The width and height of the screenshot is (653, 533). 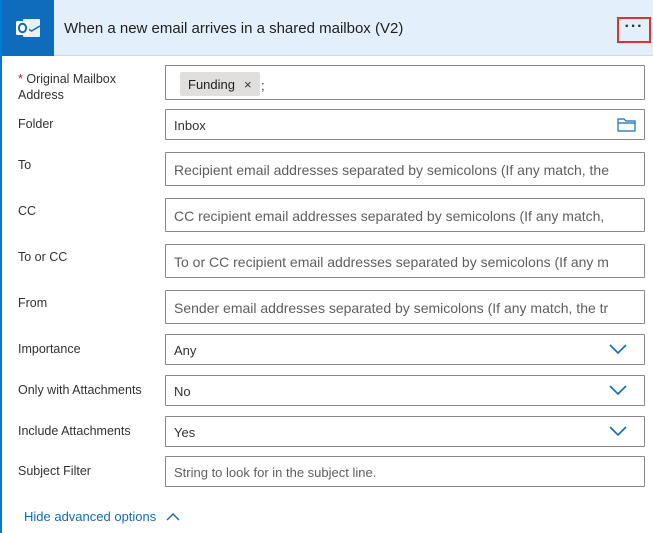 What do you see at coordinates (74, 431) in the screenshot?
I see `include-attachments-label: Include Attachments` at bounding box center [74, 431].